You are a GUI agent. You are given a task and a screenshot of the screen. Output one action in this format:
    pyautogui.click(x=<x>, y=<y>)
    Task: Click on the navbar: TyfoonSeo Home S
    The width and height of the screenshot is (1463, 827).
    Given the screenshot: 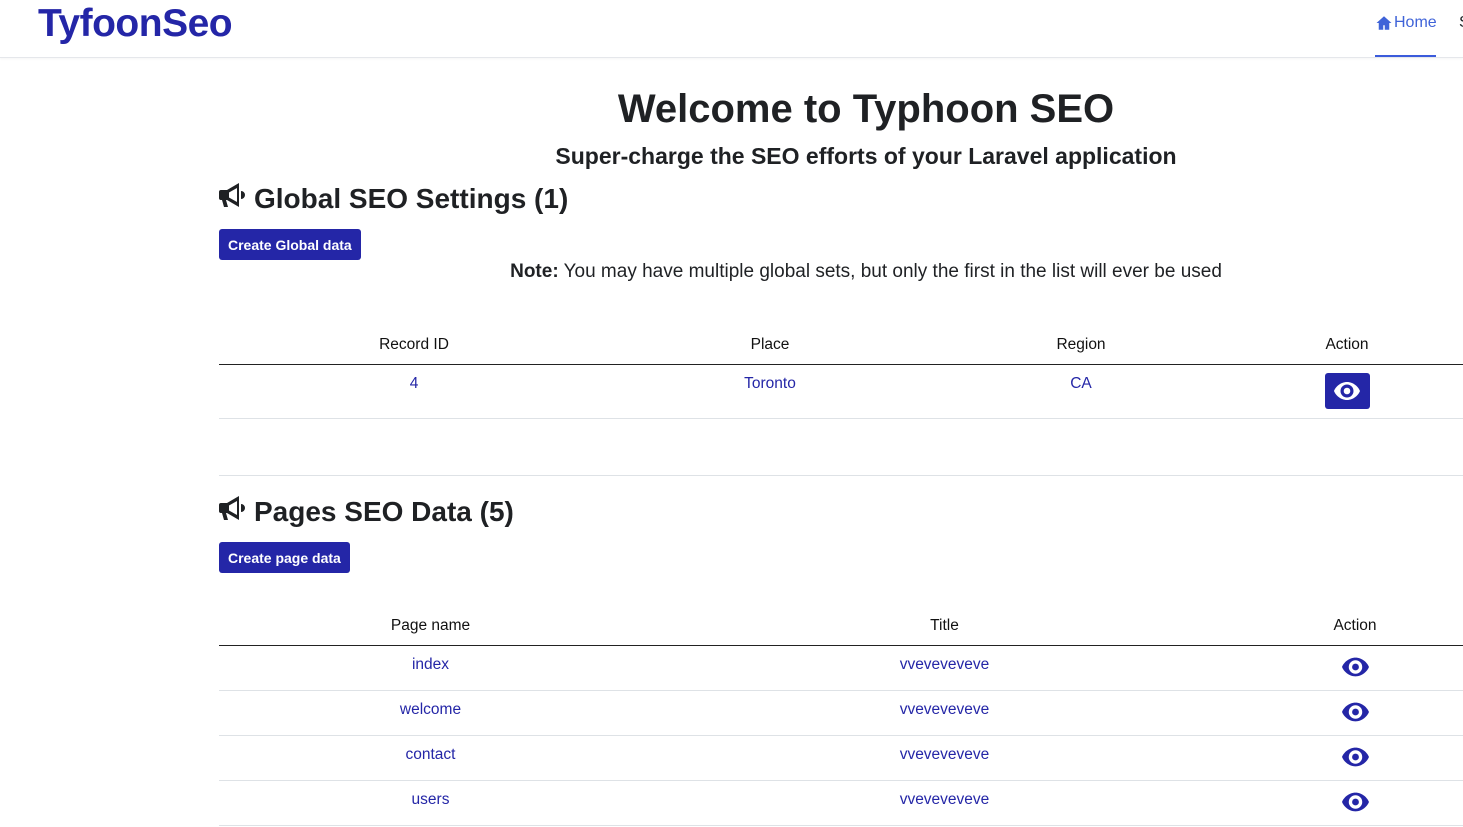 What is the action you would take?
    pyautogui.click(x=731, y=29)
    